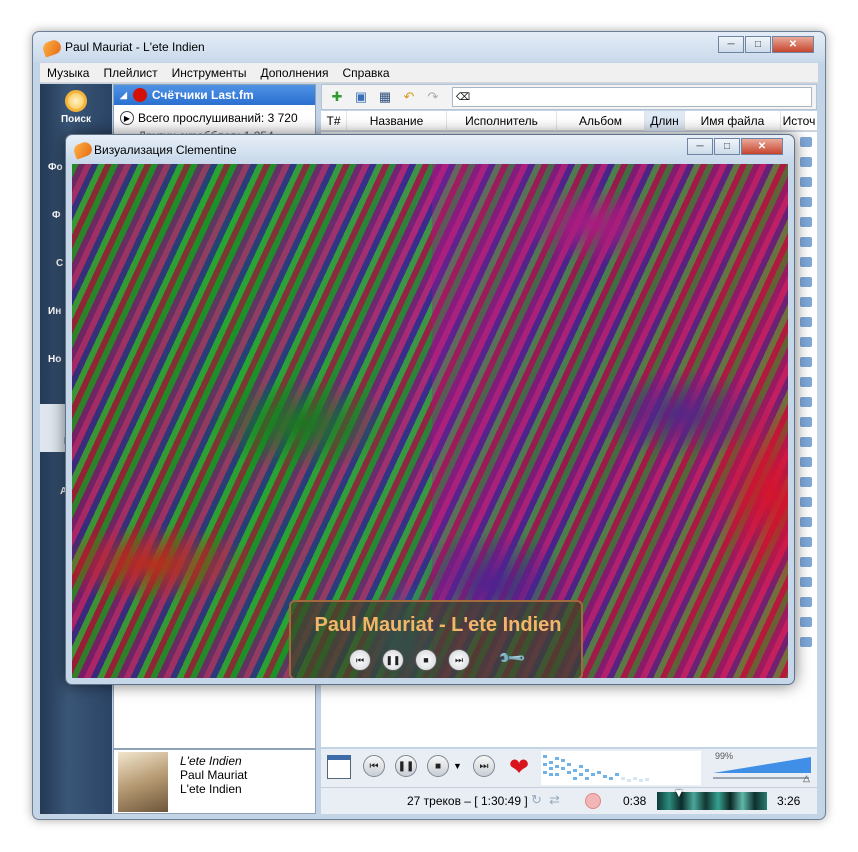 This screenshot has width=858, height=852. Describe the element at coordinates (409, 97) in the screenshot. I see `undo-icon: ↶` at that location.